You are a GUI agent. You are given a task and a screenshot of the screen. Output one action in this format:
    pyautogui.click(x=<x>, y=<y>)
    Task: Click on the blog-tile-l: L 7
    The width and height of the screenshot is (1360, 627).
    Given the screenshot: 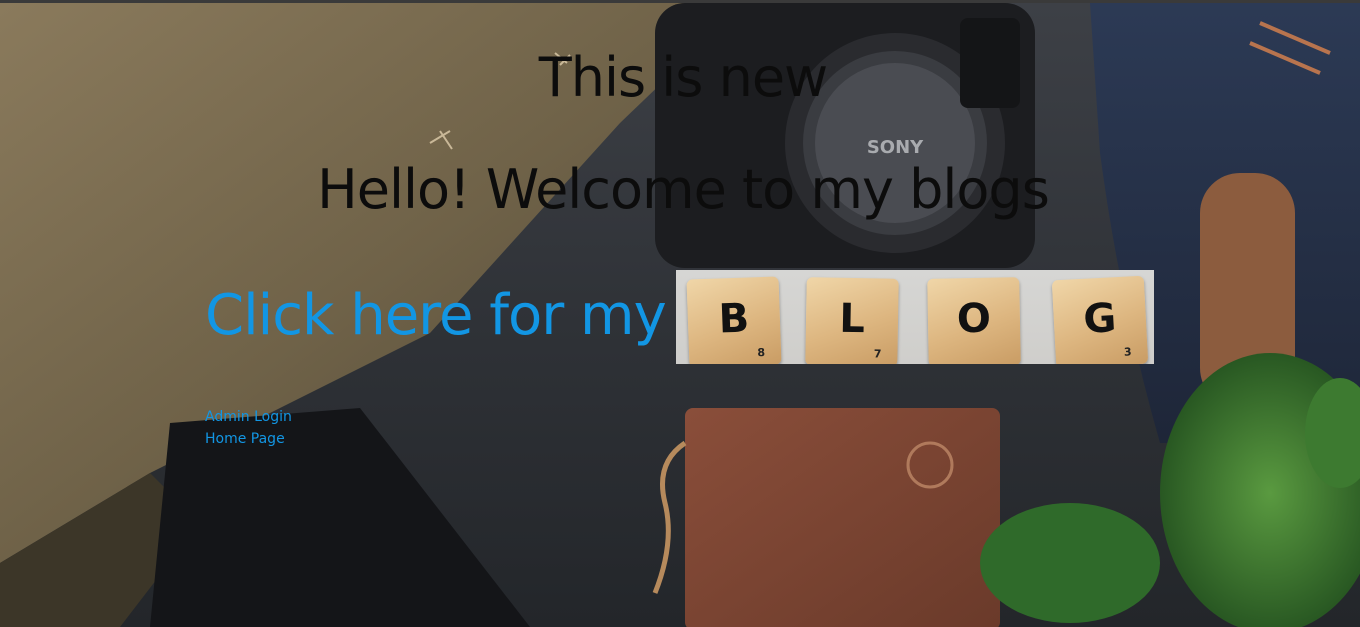 What is the action you would take?
    pyautogui.click(x=851, y=320)
    